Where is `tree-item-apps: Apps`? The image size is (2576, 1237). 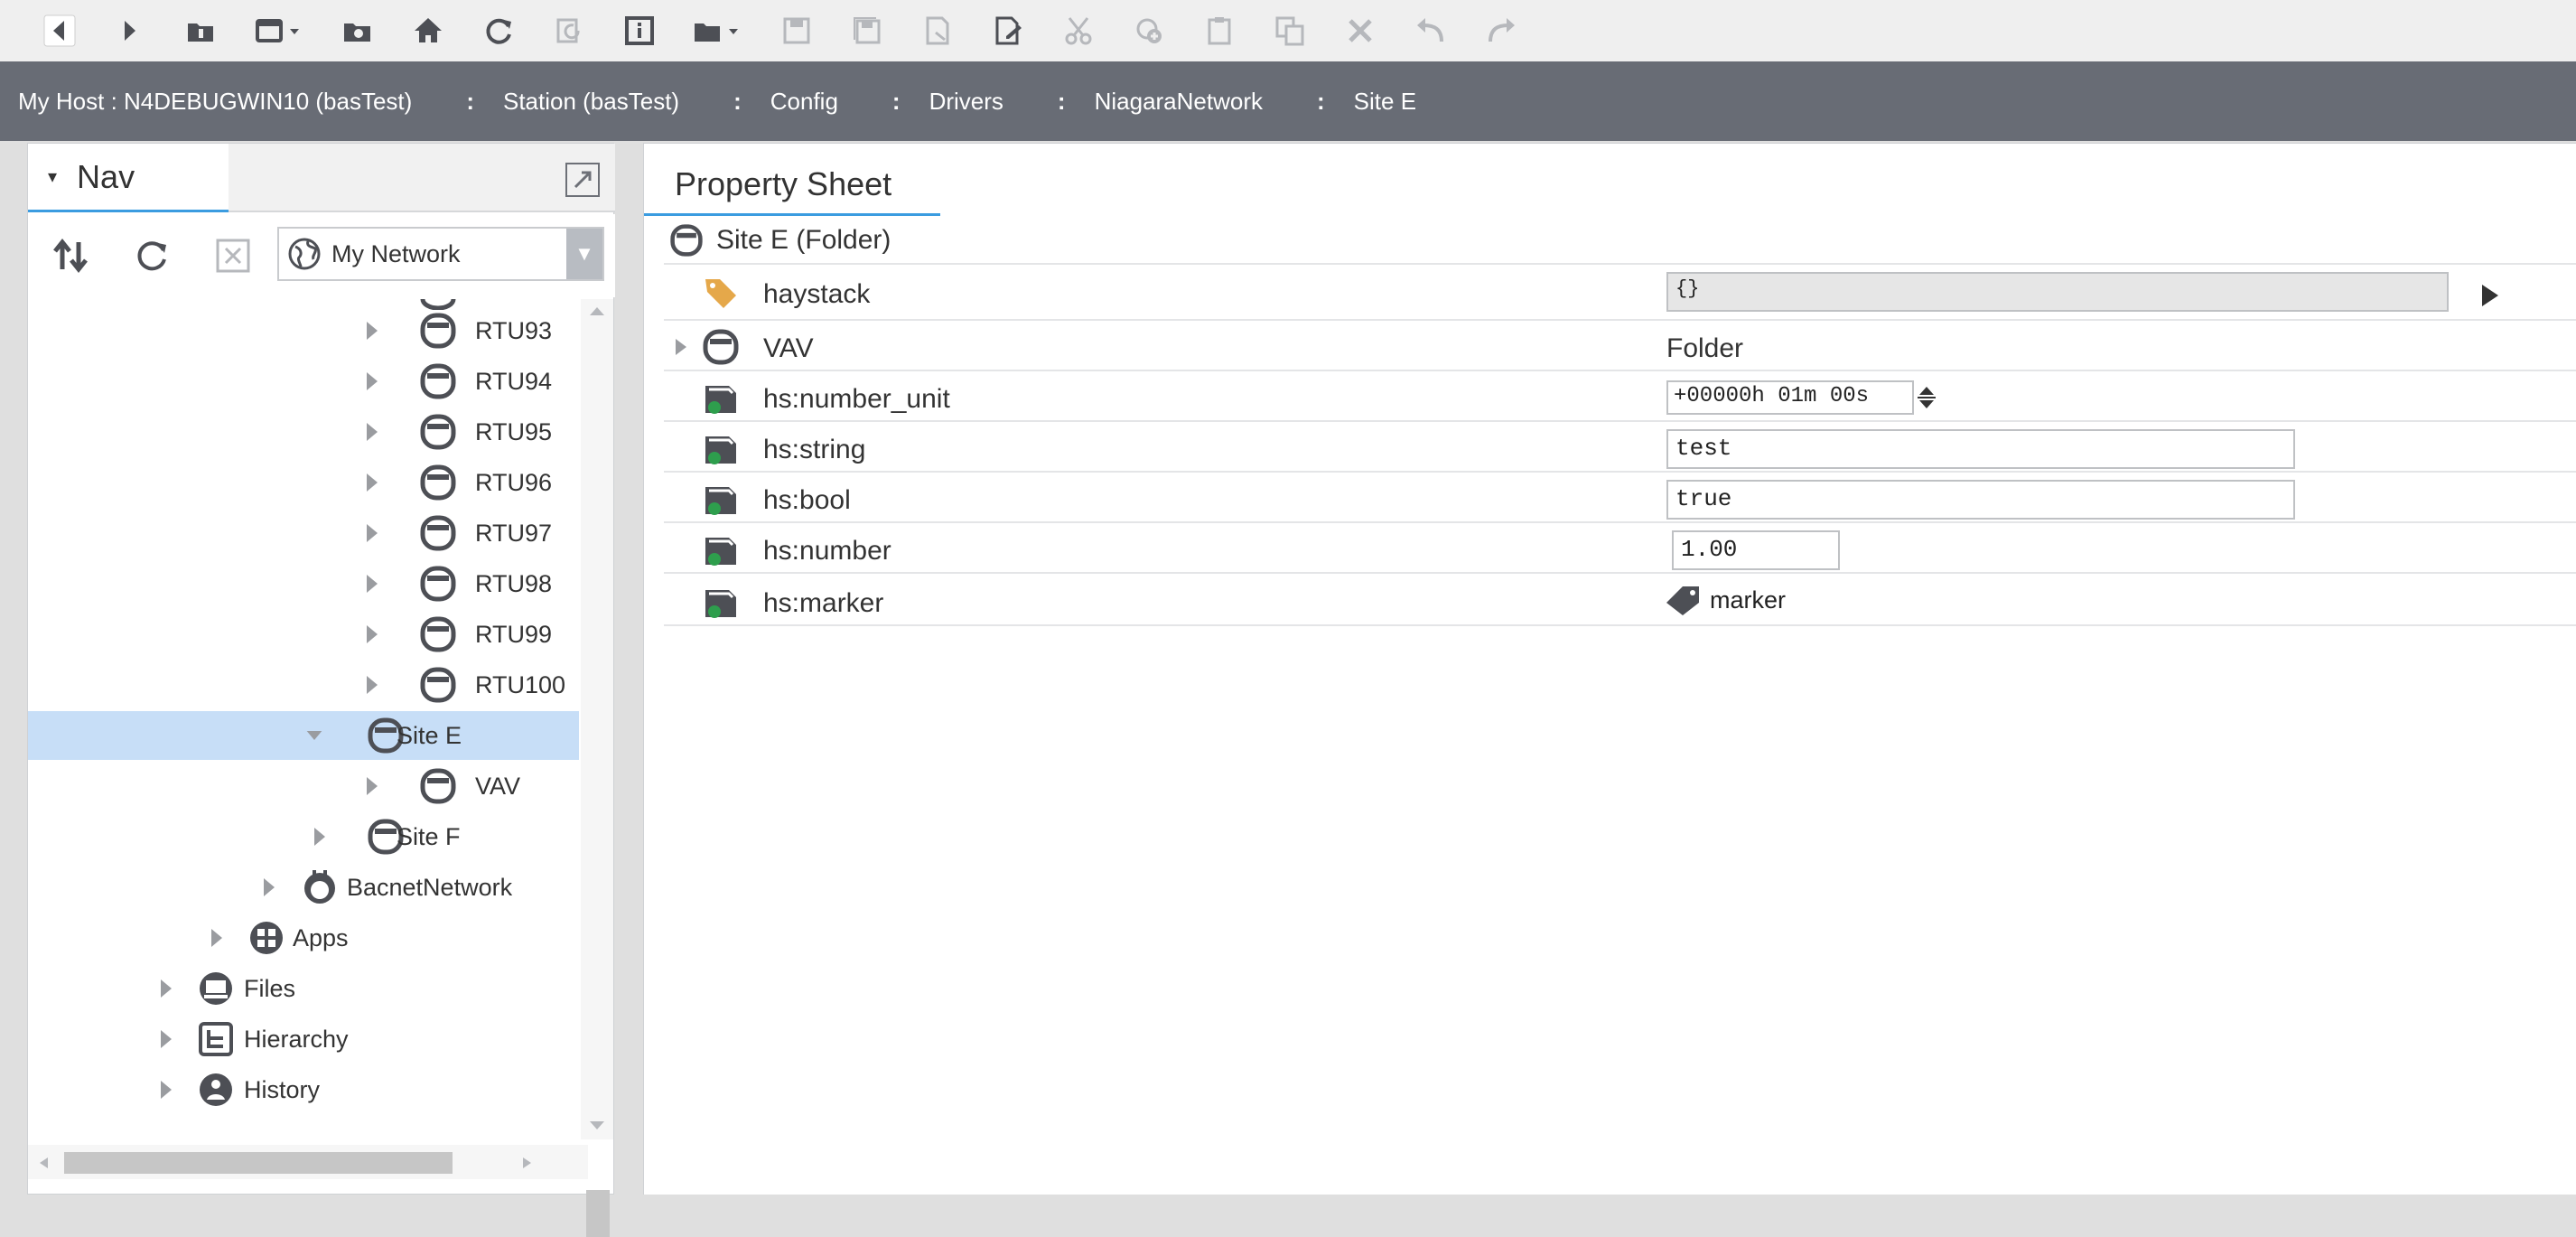 tree-item-apps: Apps is located at coordinates (303, 938).